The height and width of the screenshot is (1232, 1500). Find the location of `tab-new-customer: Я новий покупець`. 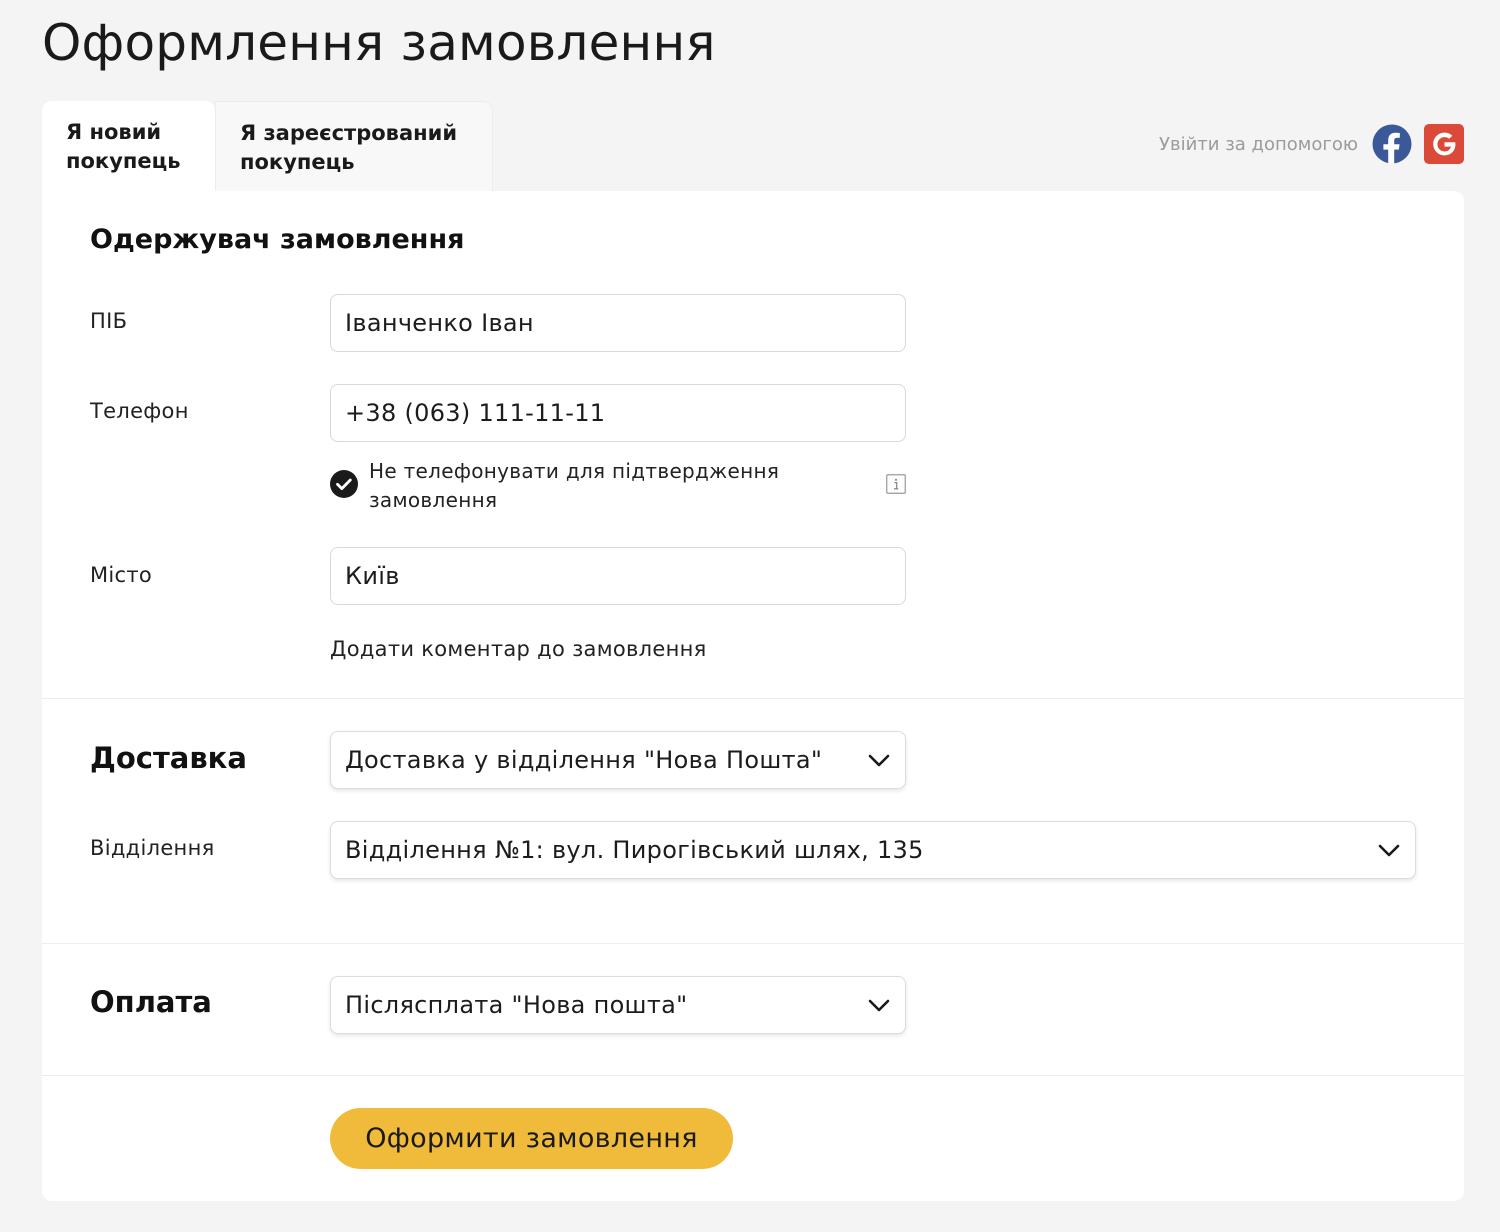

tab-new-customer: Я новий покупець is located at coordinates (128, 147).